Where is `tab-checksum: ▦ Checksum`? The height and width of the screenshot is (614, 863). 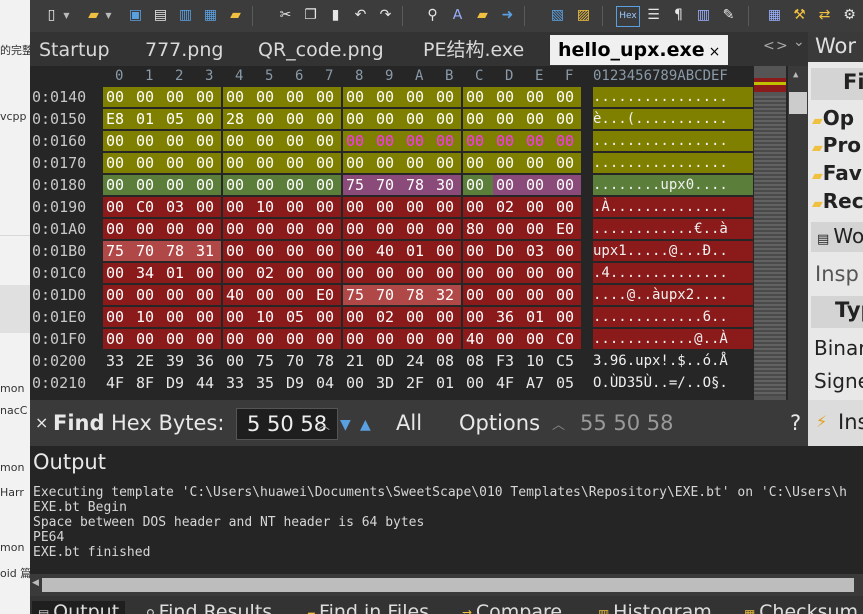
tab-checksum: ▦ Checksum is located at coordinates (801, 607).